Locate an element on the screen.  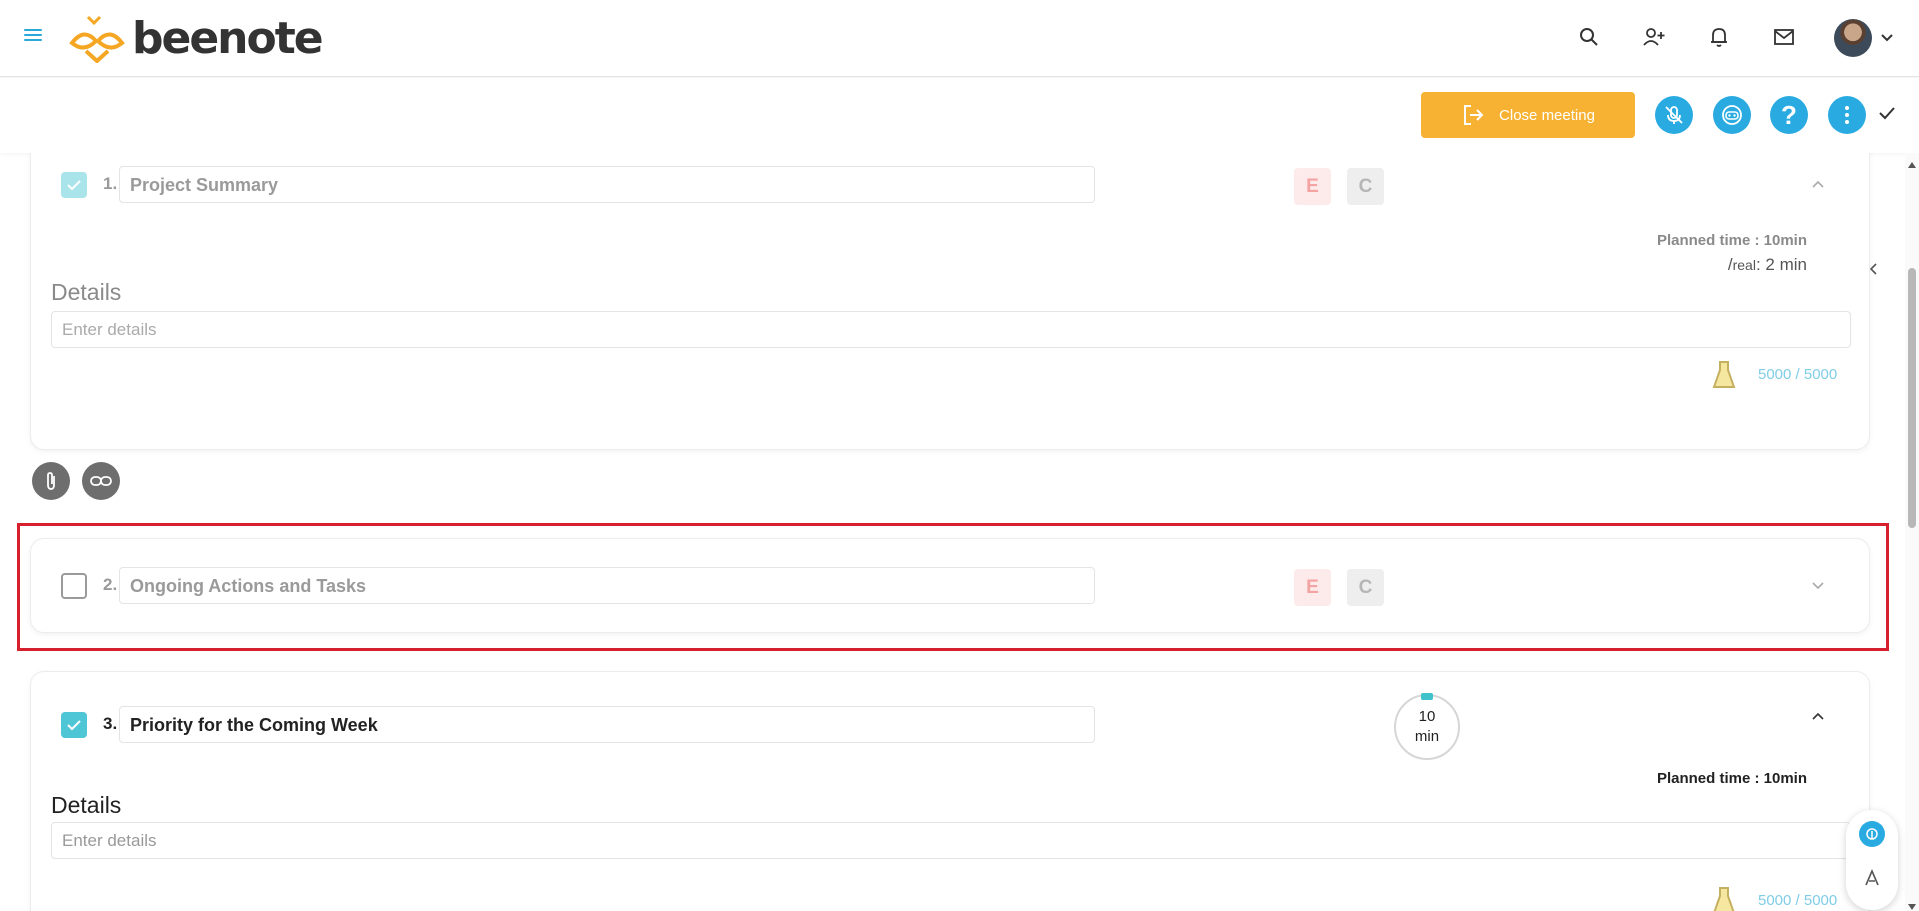
item-1-badge-e: E is located at coordinates (1312, 186).